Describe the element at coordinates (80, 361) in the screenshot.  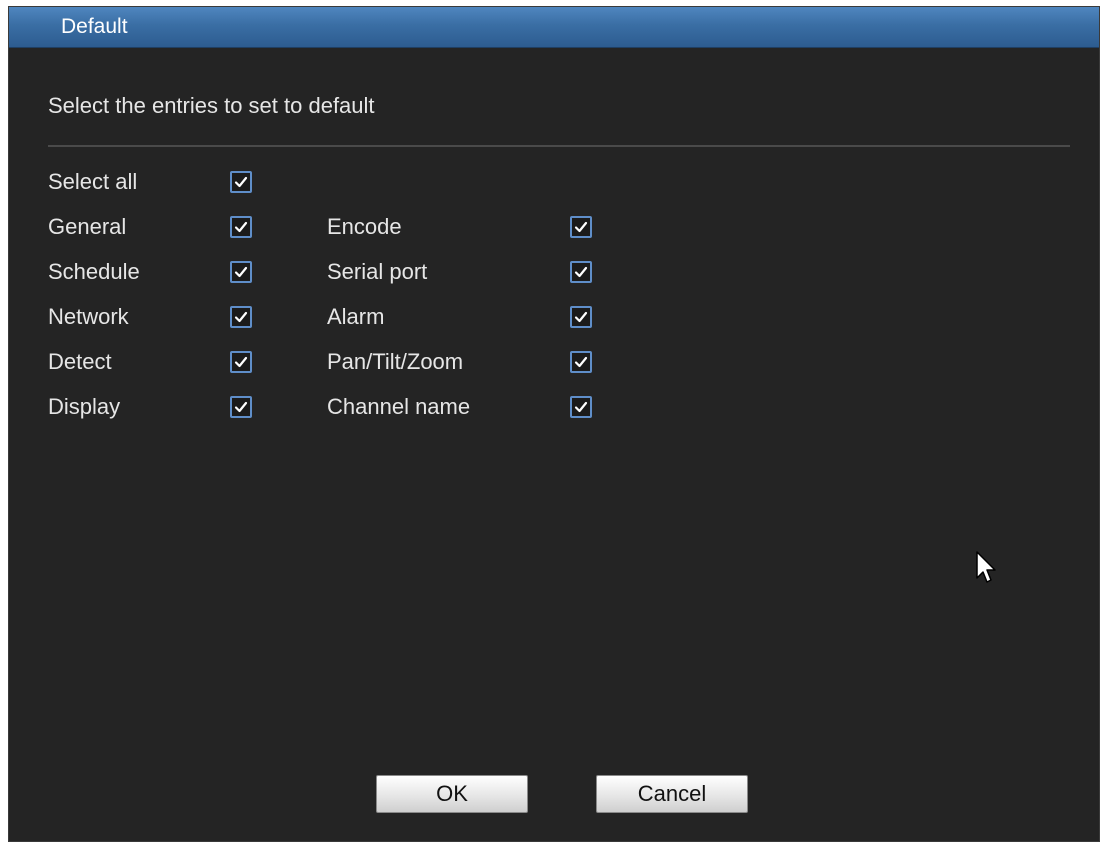
I see `detect-label: Detect` at that location.